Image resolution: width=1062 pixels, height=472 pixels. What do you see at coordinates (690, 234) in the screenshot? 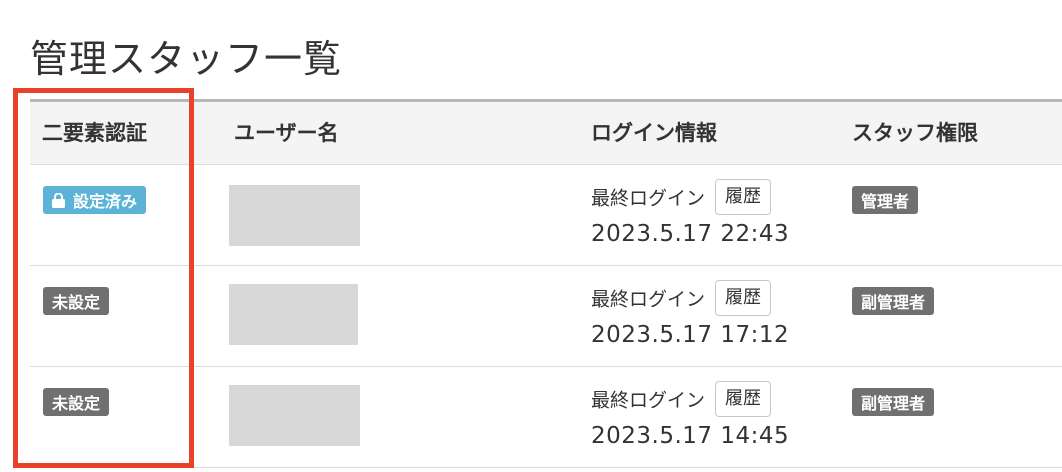
I see `login-date: 2023.5.17 22:43` at bounding box center [690, 234].